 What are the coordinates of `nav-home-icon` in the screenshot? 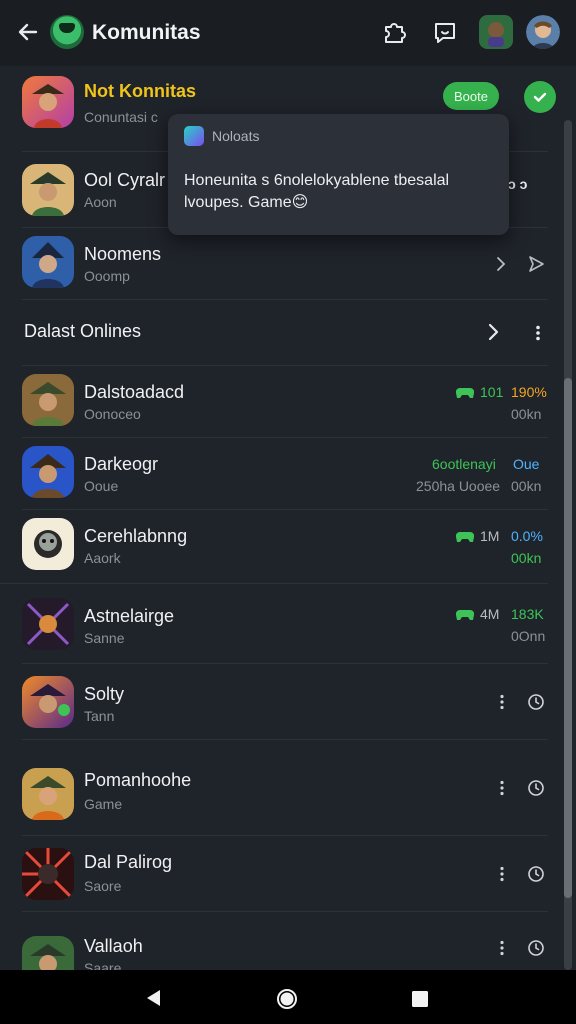 It's located at (287, 999).